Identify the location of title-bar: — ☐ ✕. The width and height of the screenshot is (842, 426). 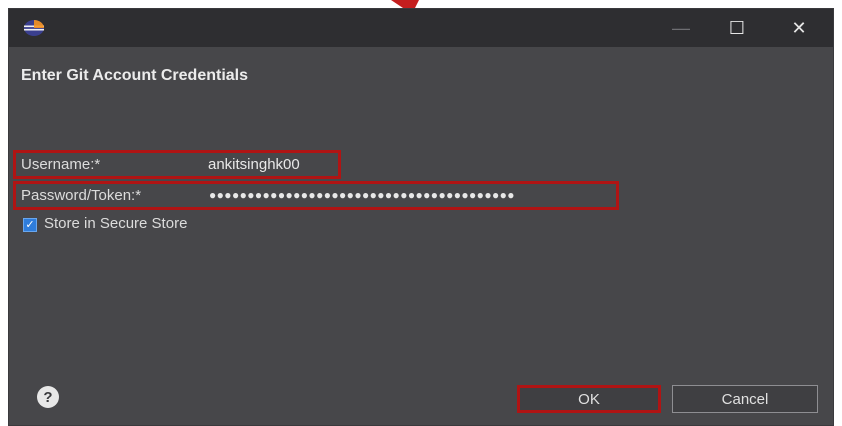
(421, 28).